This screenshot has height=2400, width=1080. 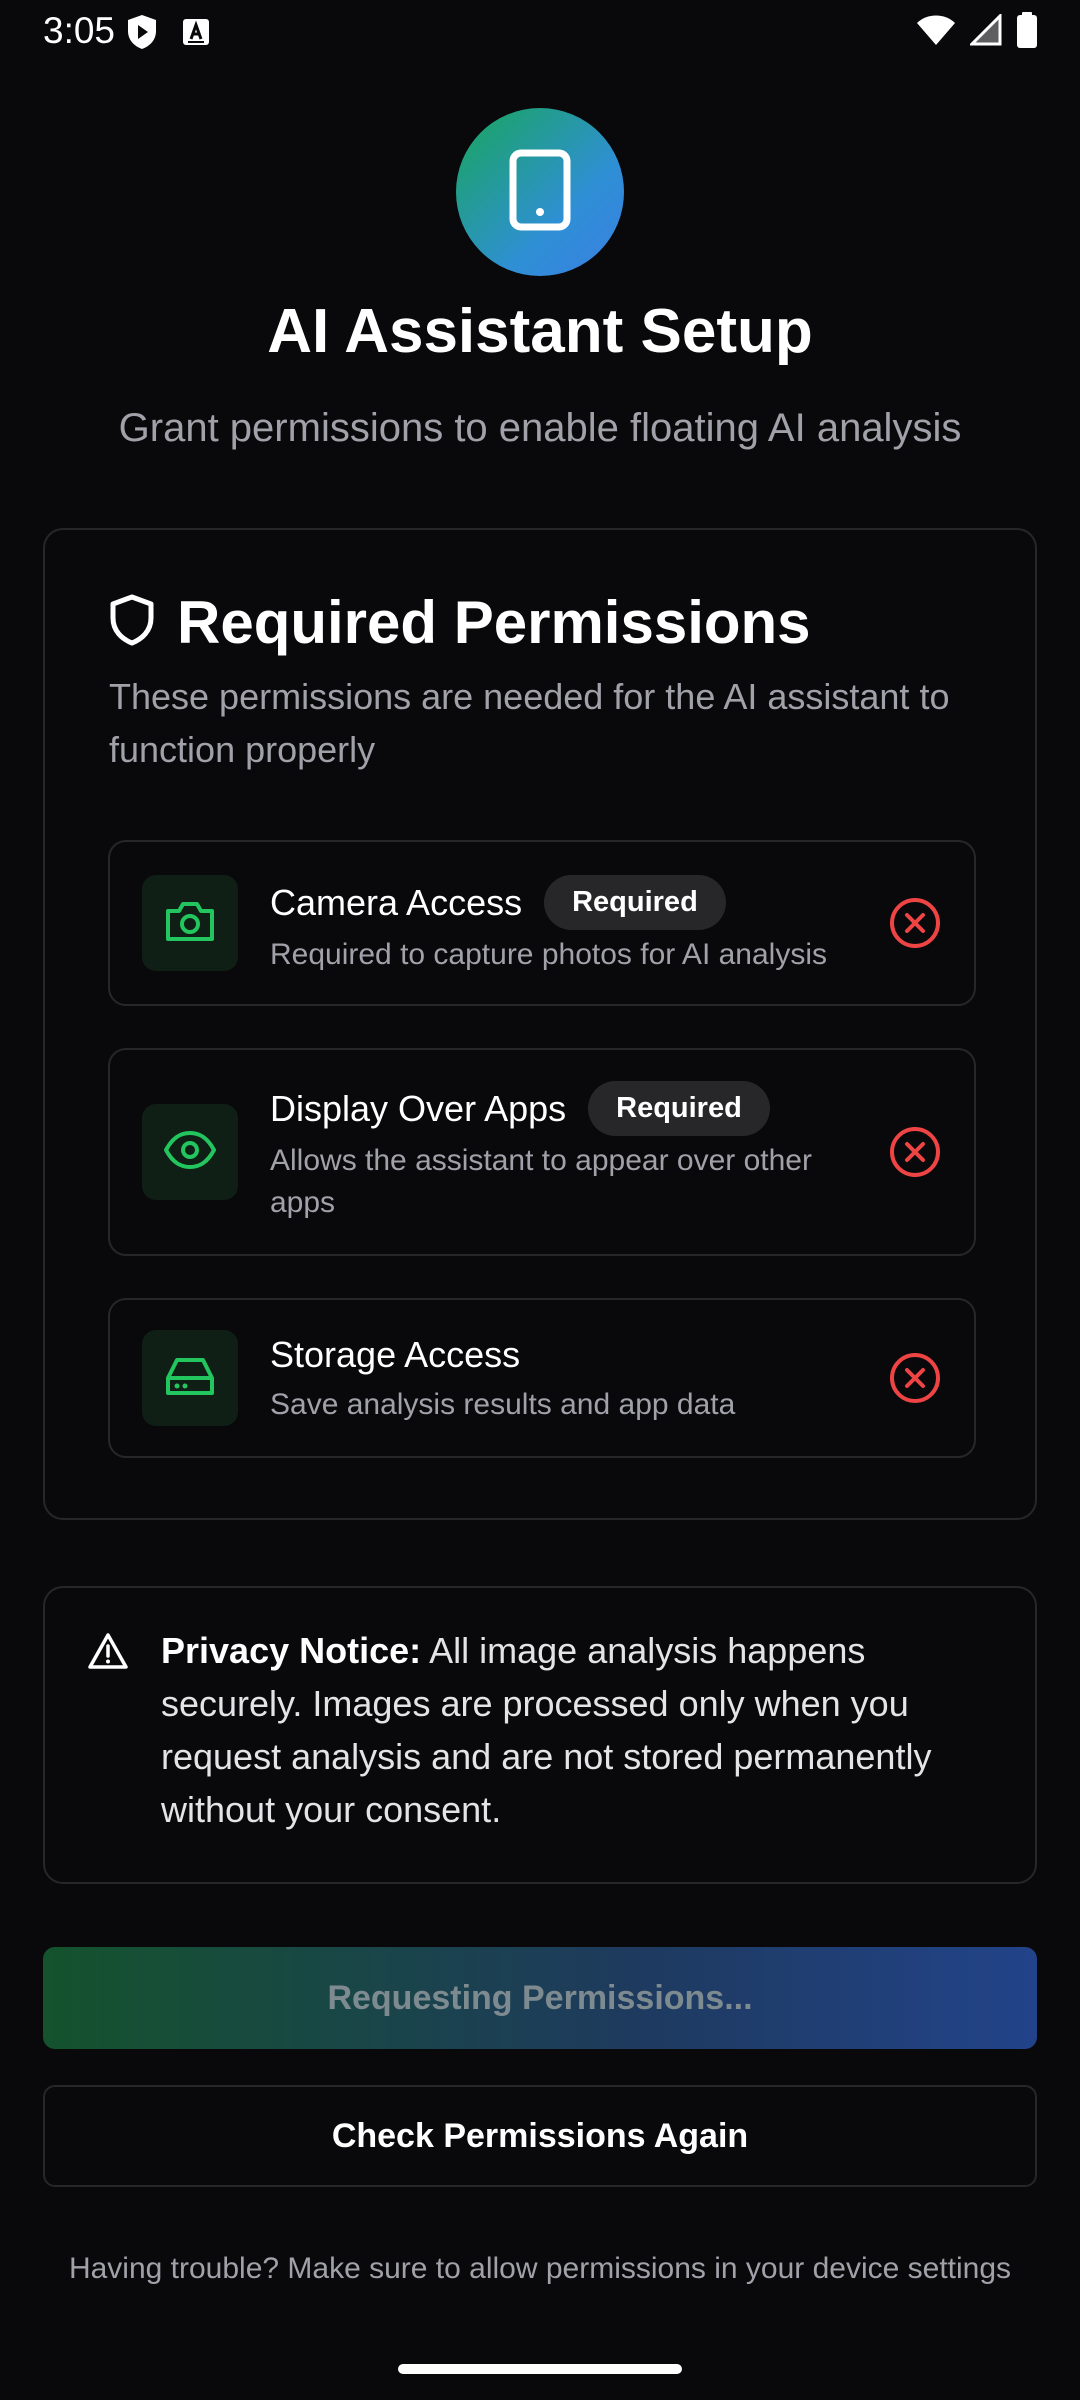 What do you see at coordinates (396, 902) in the screenshot?
I see `permission-title: Camera Access` at bounding box center [396, 902].